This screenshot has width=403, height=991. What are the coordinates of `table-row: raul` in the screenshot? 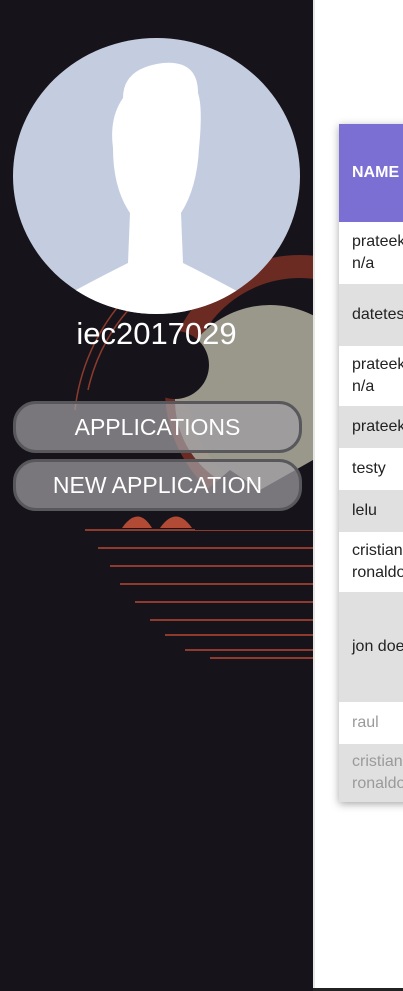 It's located at (371, 723).